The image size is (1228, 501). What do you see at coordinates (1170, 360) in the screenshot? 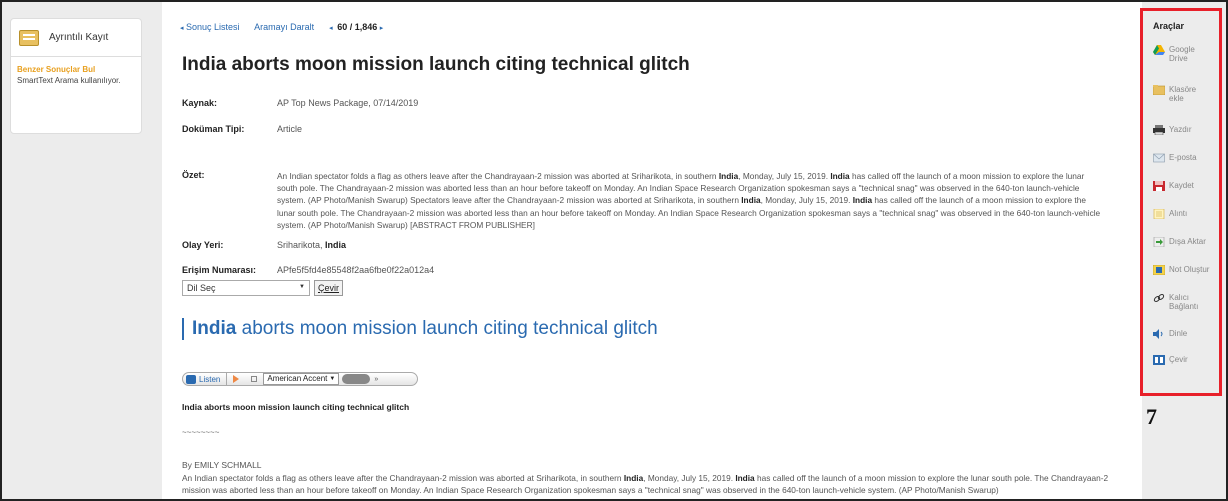
I see `tool-translate: Çevir` at bounding box center [1170, 360].